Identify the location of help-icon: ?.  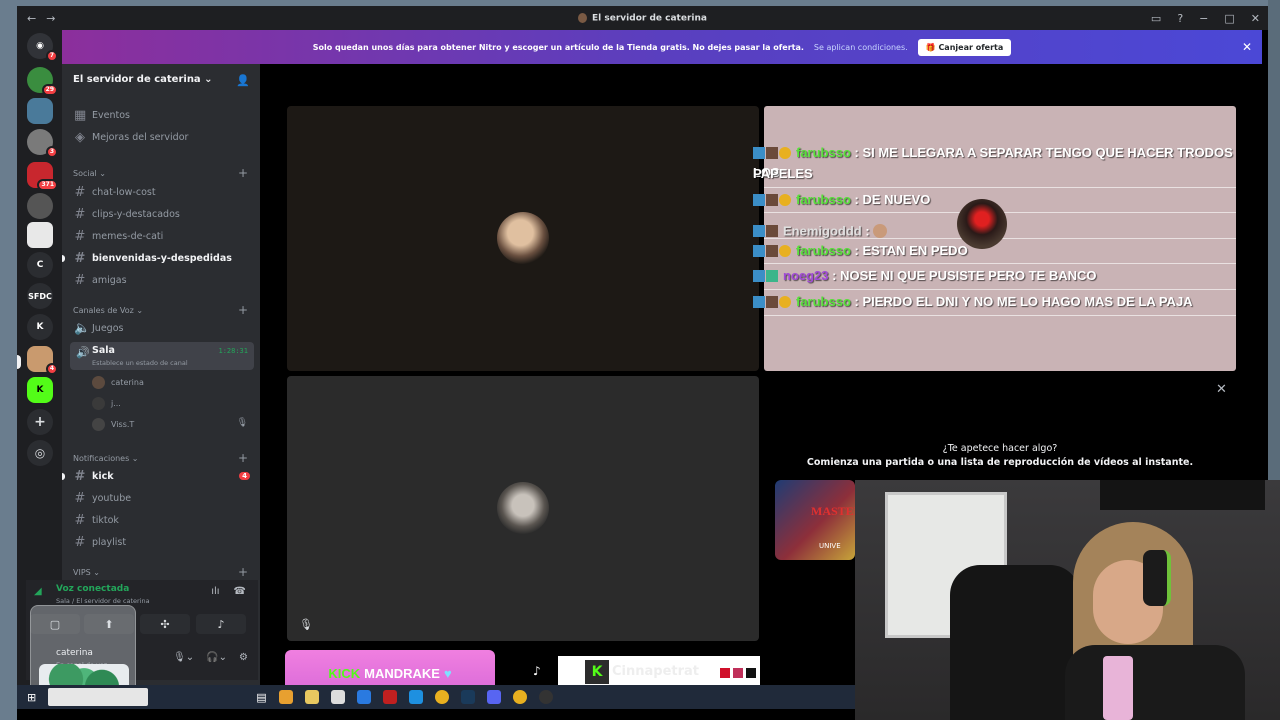
(1180, 18).